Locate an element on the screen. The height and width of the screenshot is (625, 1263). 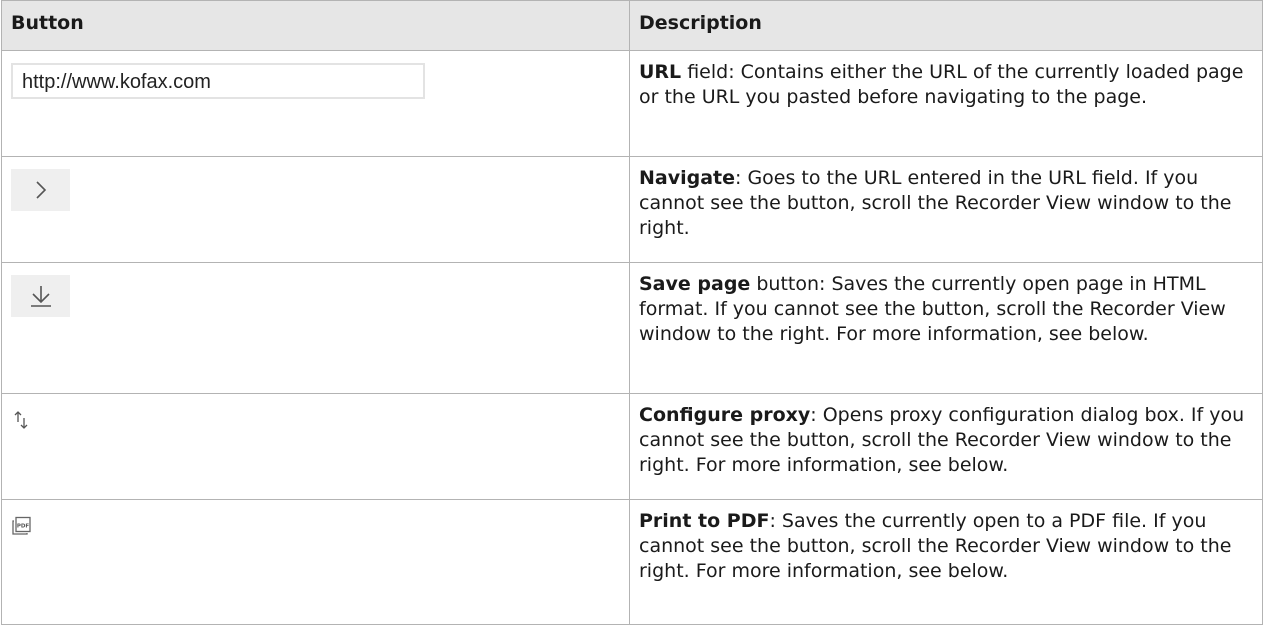
term: URL is located at coordinates (660, 72).